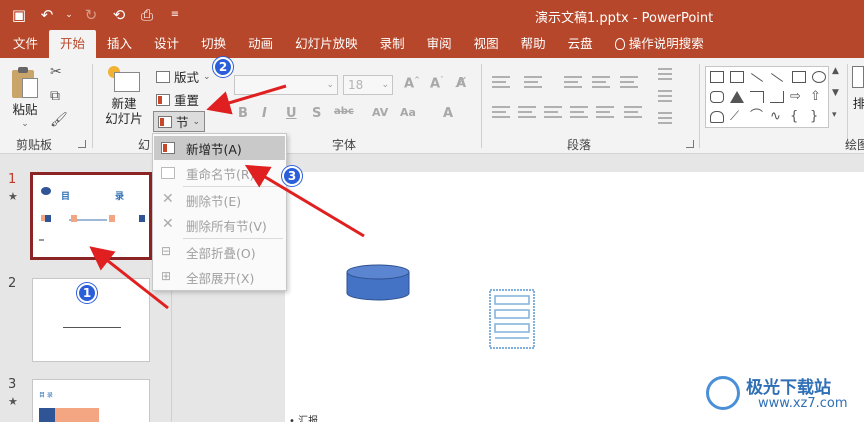 The width and height of the screenshot is (864, 422). What do you see at coordinates (439, 44) in the screenshot?
I see `tab-review: 审阅` at bounding box center [439, 44].